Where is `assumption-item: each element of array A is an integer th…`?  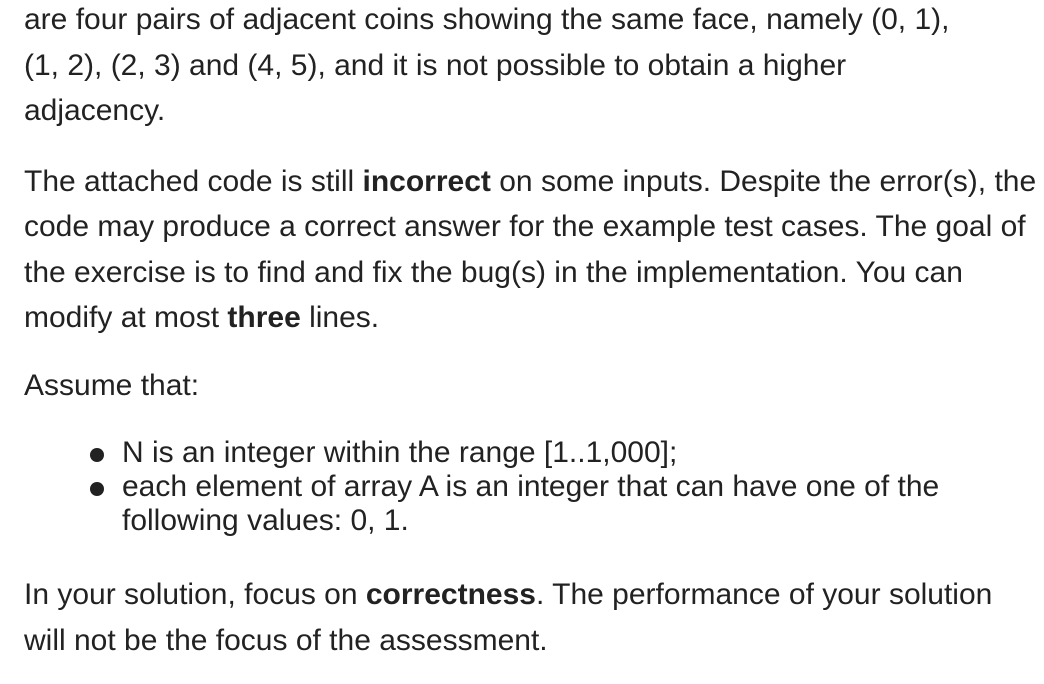 assumption-item: each element of array A is an integer th… is located at coordinates (530, 504).